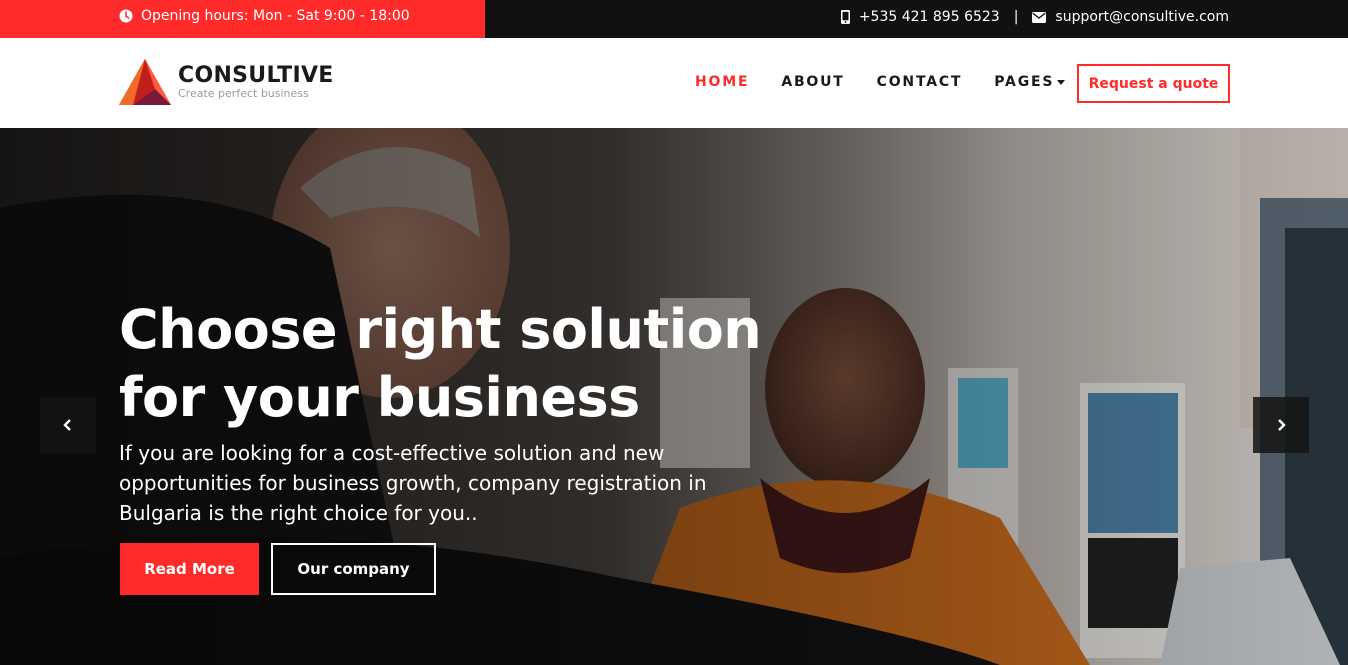 The height and width of the screenshot is (665, 1348). I want to click on nav-item-pages-label: PAGES, so click(1024, 82).